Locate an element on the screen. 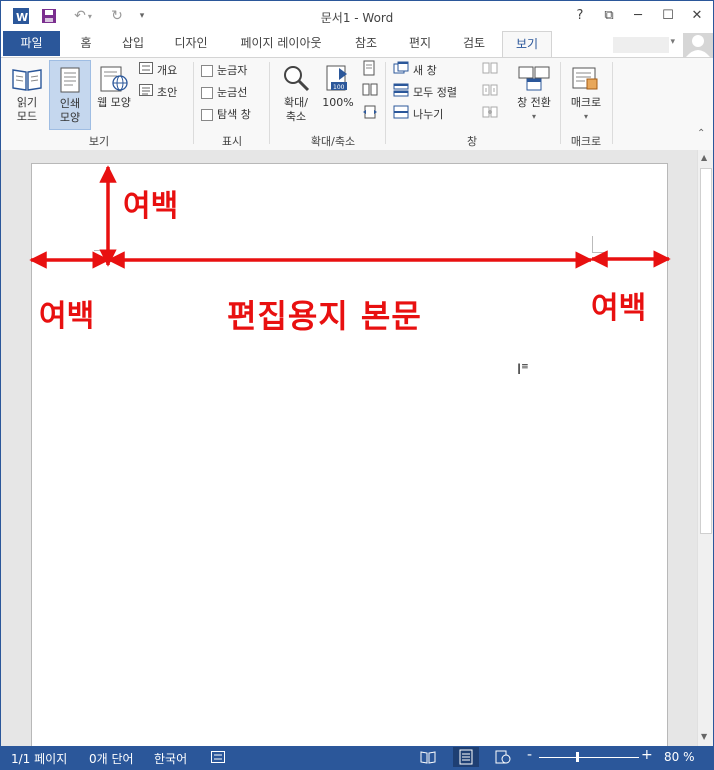 The image size is (714, 770). scroll-up-icon: ▲ is located at coordinates (704, 157).